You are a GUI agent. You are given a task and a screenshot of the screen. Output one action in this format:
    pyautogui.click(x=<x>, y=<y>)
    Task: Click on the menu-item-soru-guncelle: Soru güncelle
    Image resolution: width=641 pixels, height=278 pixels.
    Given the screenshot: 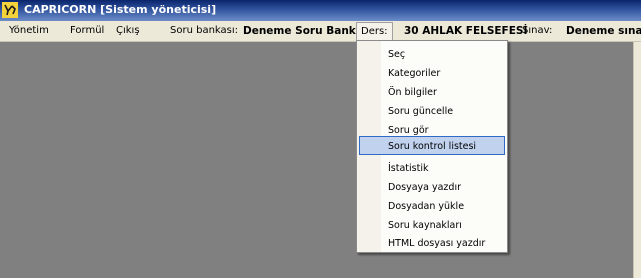 What is the action you would take?
    pyautogui.click(x=432, y=111)
    